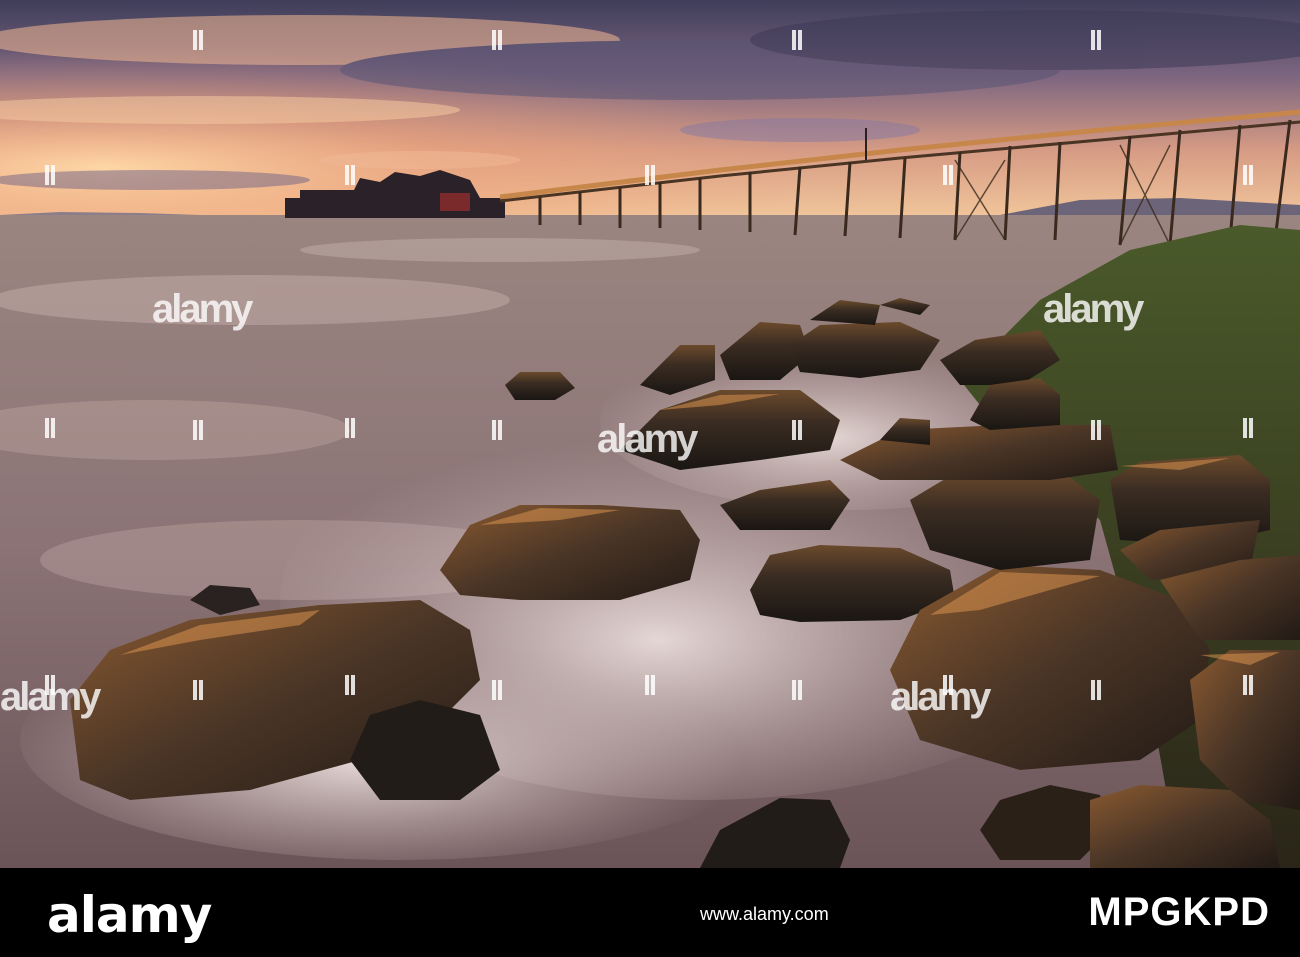 The width and height of the screenshot is (1300, 957). What do you see at coordinates (129, 915) in the screenshot?
I see `alamy-logo: alamy` at bounding box center [129, 915].